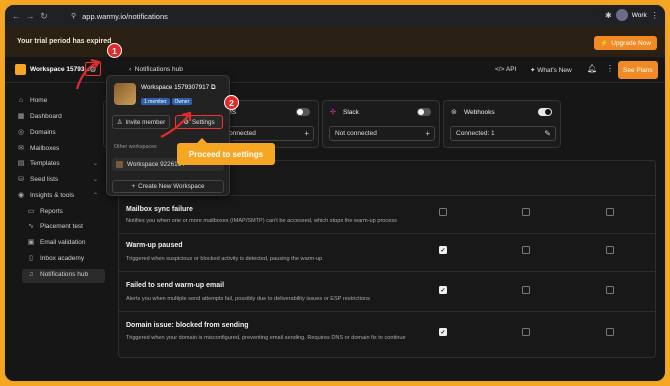  What do you see at coordinates (547, 133) in the screenshot?
I see `pencil-icon: ✎` at bounding box center [547, 133].